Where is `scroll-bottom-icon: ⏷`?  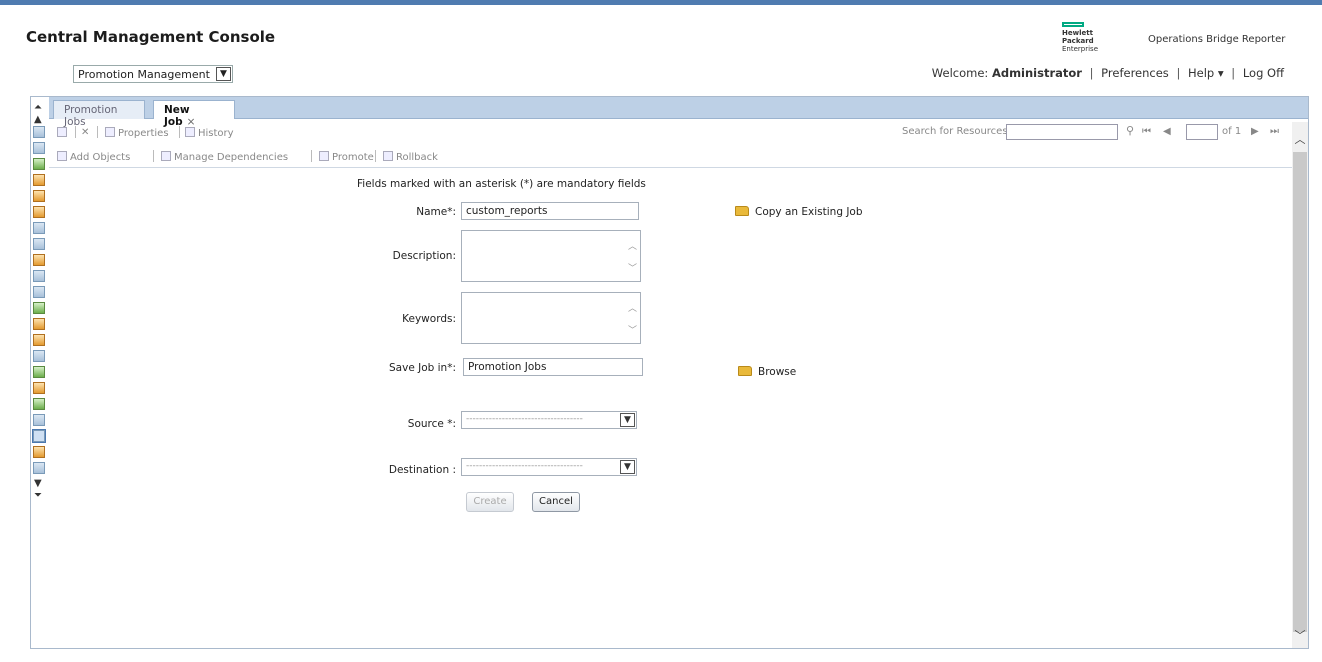 scroll-bottom-icon: ⏷ is located at coordinates (41, 496).